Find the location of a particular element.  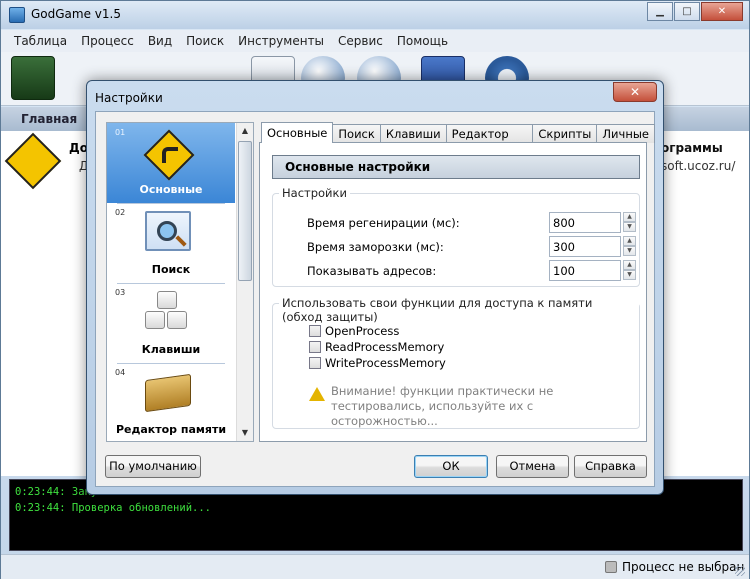

category-scrollbar: ▲ ▼ is located at coordinates (244, 282).